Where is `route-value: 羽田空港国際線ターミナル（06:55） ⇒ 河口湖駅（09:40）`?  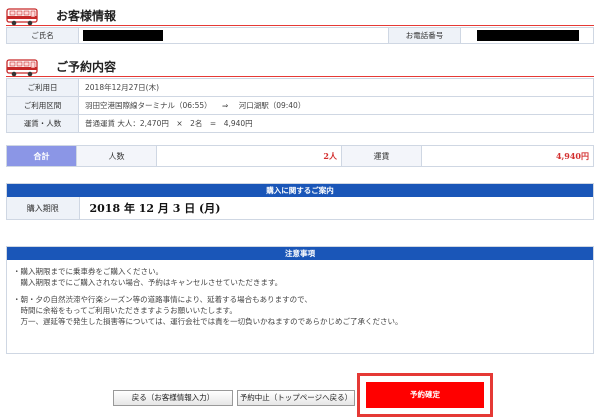 route-value: 羽田空港国際線ターミナル（06:55） ⇒ 河口湖駅（09:40） is located at coordinates (336, 105).